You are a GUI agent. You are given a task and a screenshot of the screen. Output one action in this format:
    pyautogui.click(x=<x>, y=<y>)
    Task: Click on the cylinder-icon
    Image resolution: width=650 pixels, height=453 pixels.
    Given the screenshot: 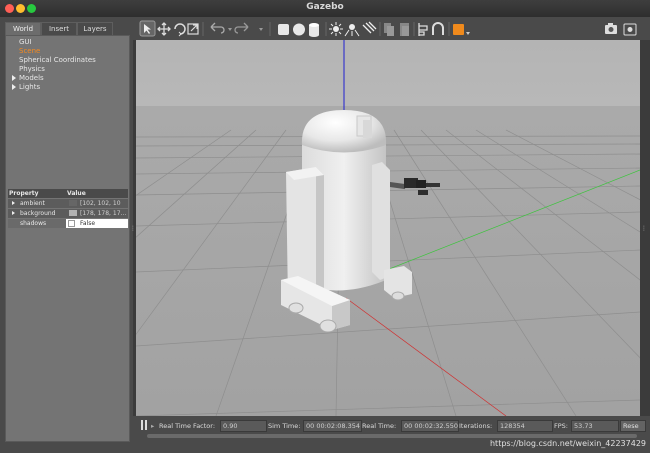 What is the action you would take?
    pyautogui.click(x=314, y=30)
    